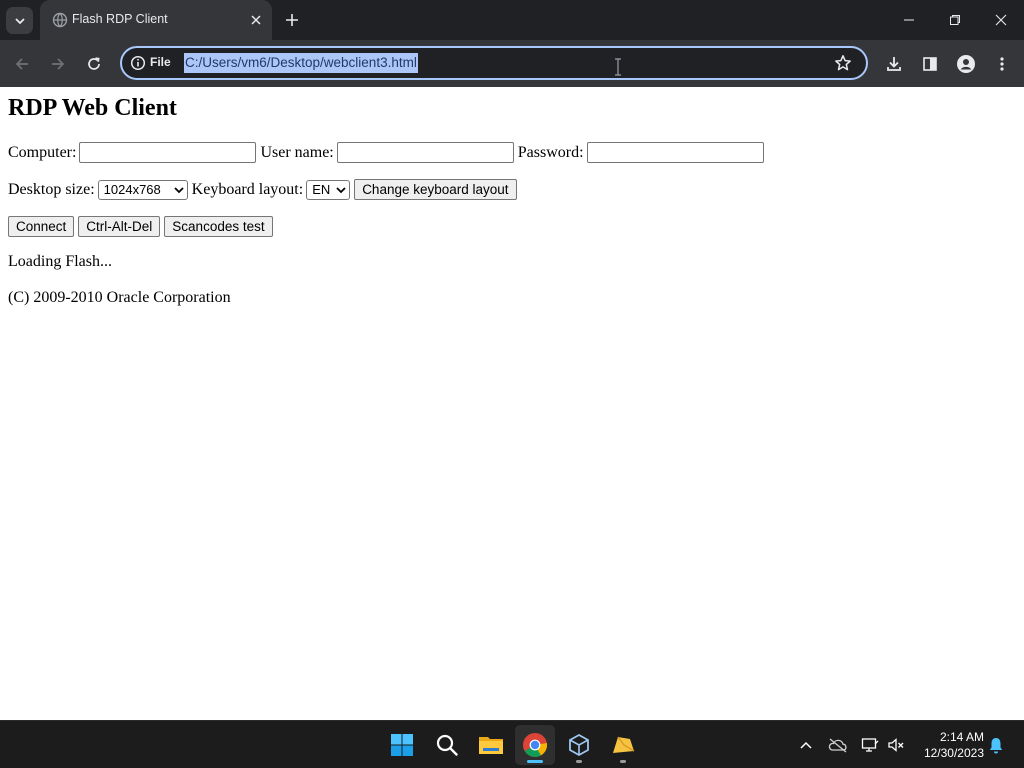 Image resolution: width=1024 pixels, height=768 pixels. What do you see at coordinates (550, 152) in the screenshot?
I see `password-label: Password:` at bounding box center [550, 152].